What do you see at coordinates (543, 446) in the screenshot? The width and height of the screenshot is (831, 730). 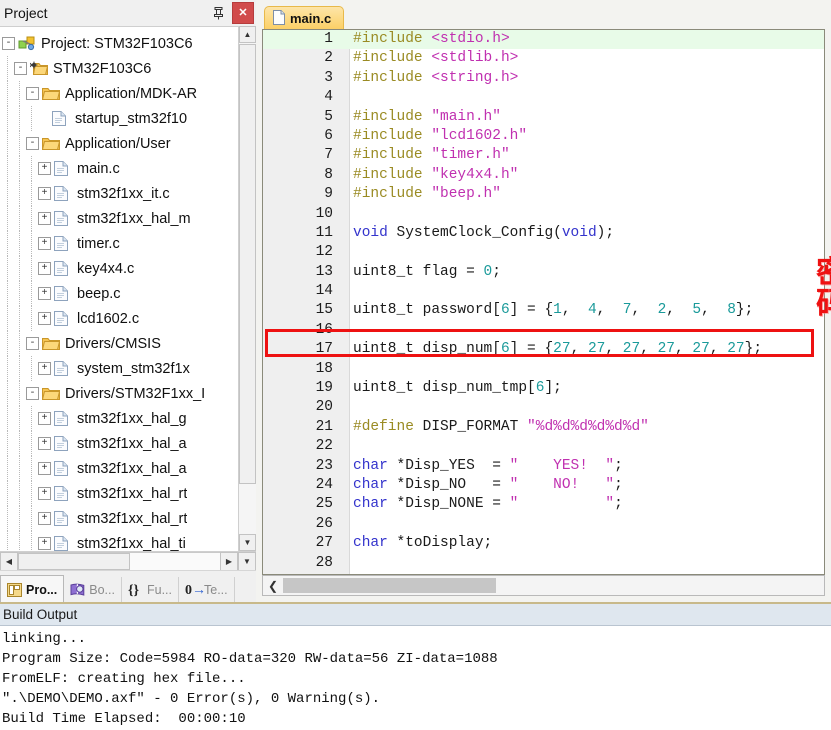 I see `code-line: 22` at bounding box center [543, 446].